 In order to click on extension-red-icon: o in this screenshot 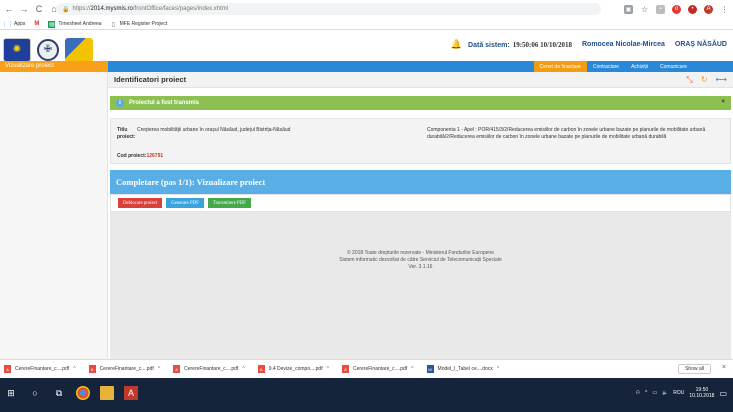, I will do `click(676, 9)`.